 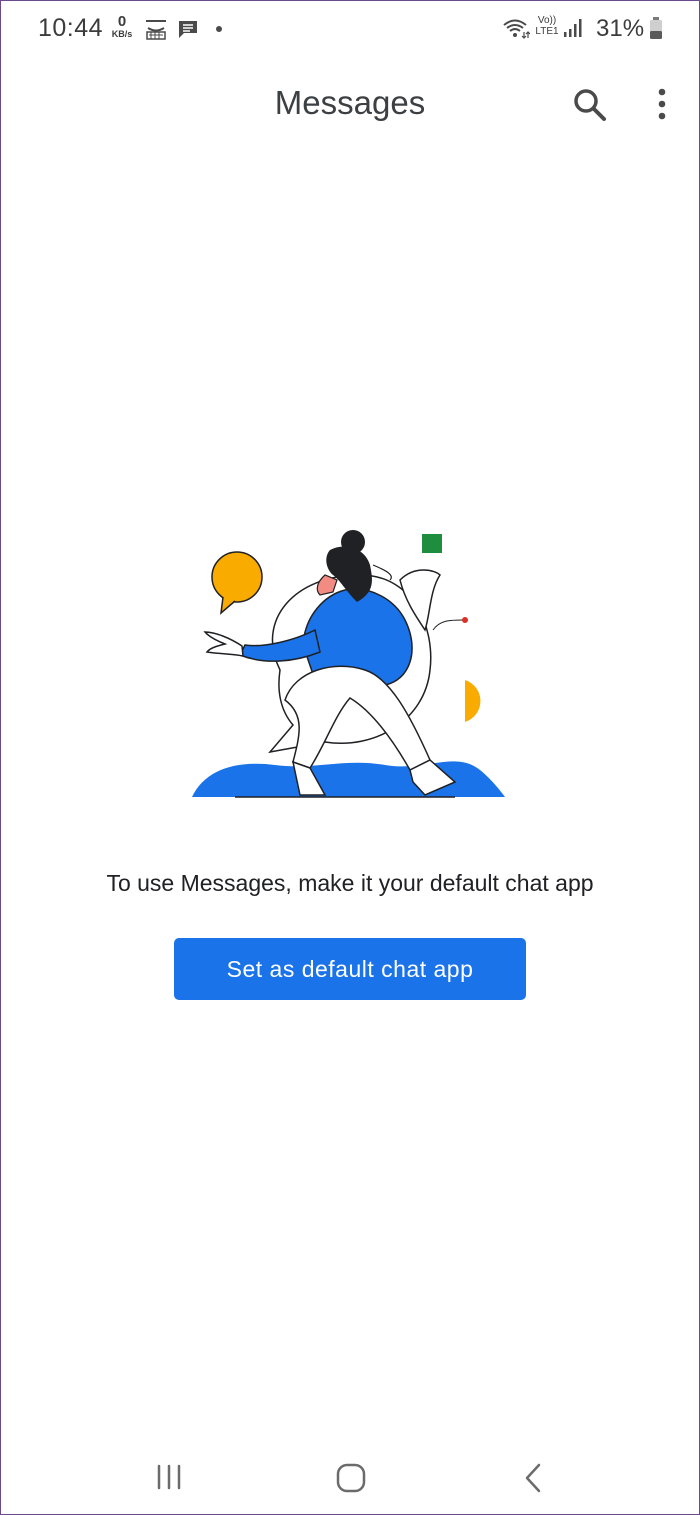 I want to click on amazon-icon, so click(x=156, y=30).